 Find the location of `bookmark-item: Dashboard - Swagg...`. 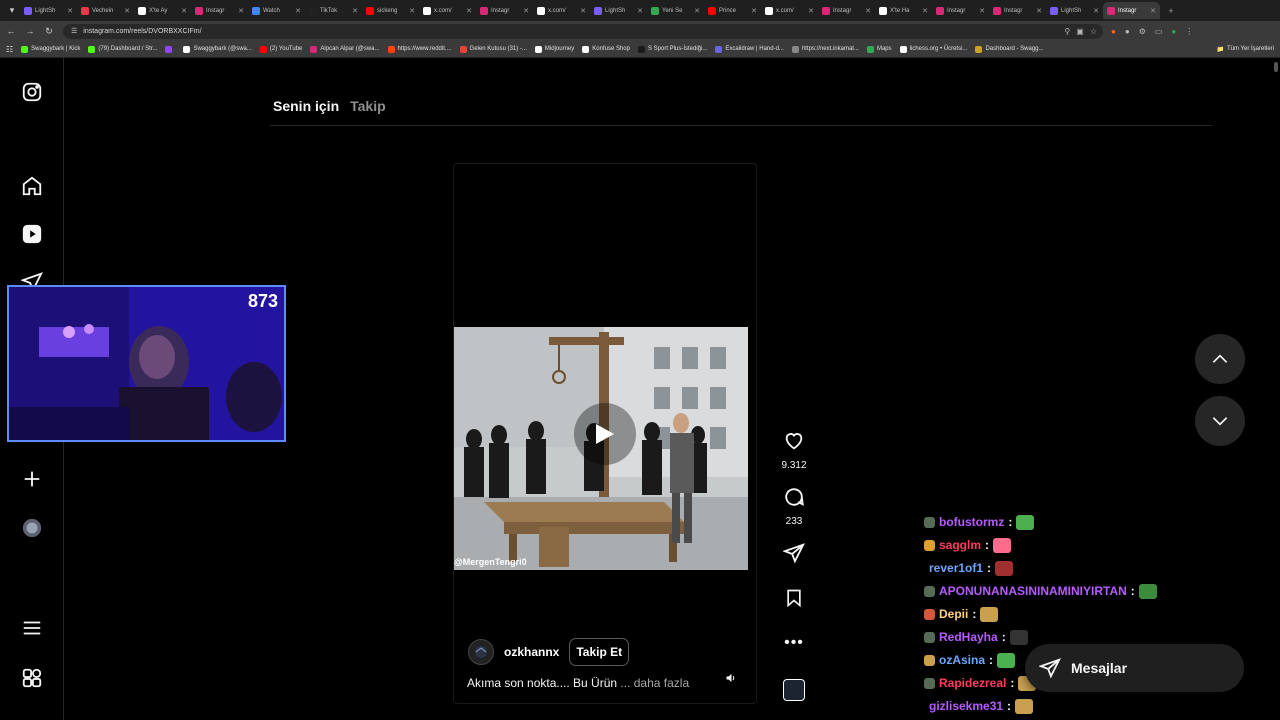

bookmark-item: Dashboard - Swagg... is located at coordinates (1009, 49).